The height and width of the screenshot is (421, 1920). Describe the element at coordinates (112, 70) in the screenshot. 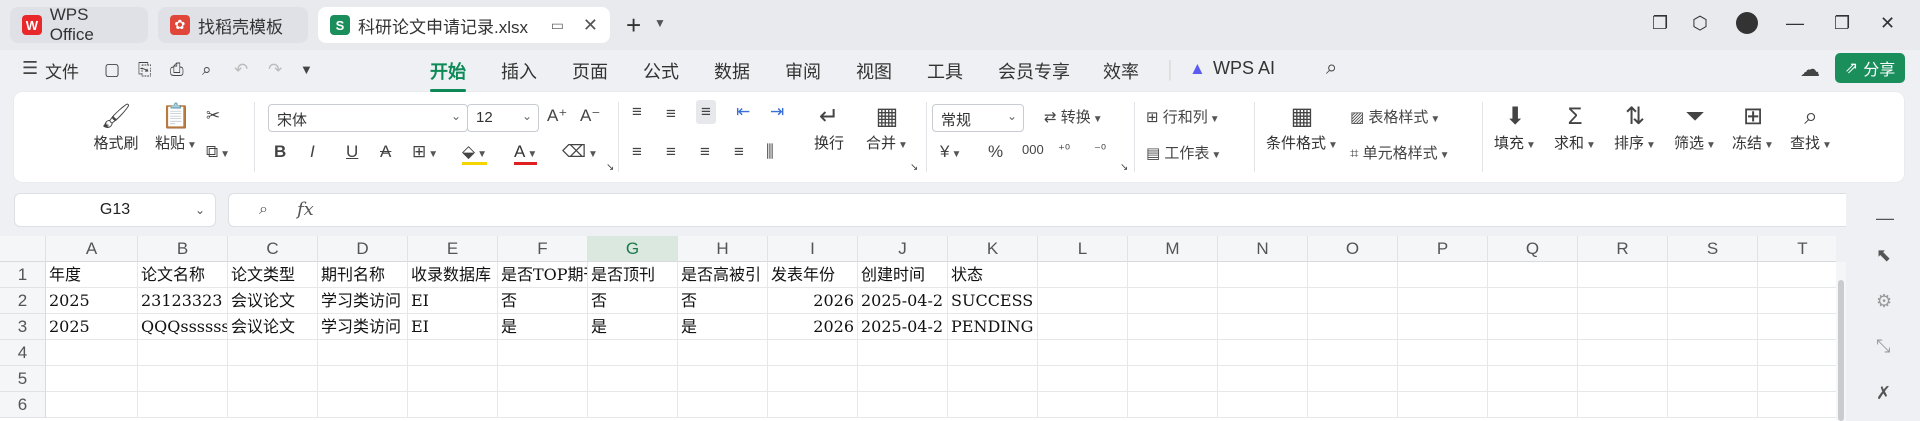

I see `save-icon: ▢` at that location.